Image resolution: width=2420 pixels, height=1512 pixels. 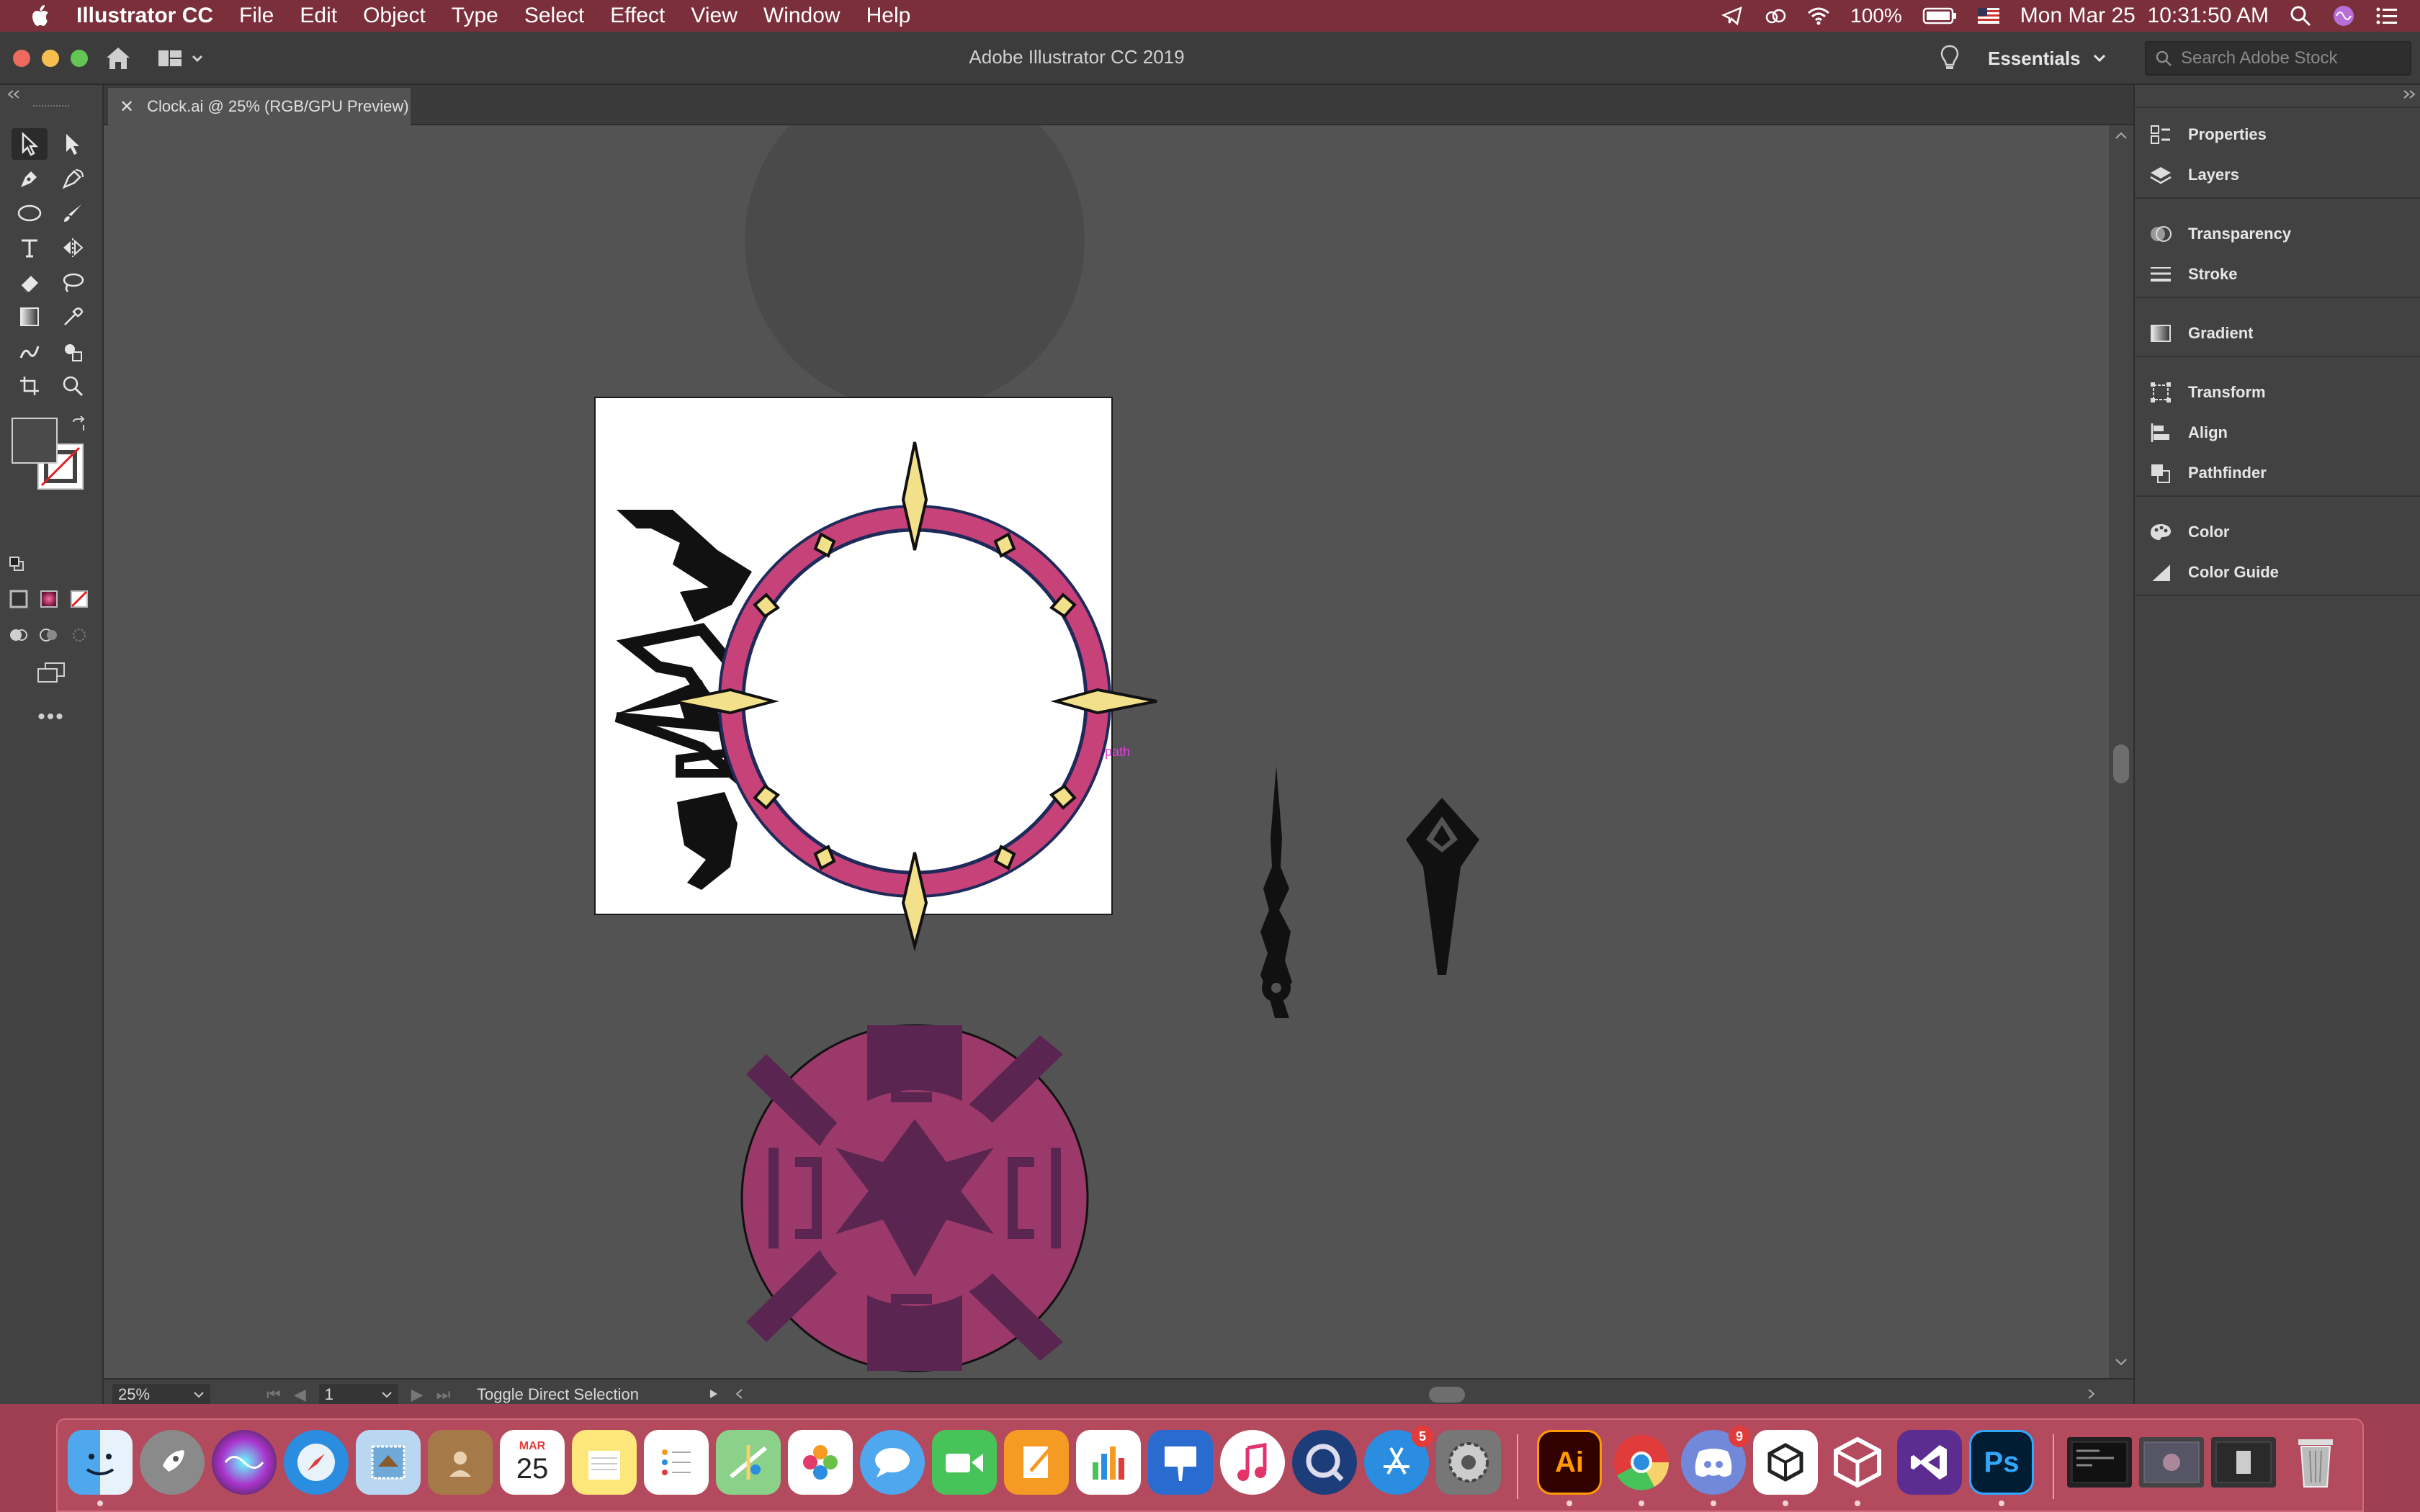 What do you see at coordinates (1715, 1460) in the screenshot?
I see `dock-discord: 9` at bounding box center [1715, 1460].